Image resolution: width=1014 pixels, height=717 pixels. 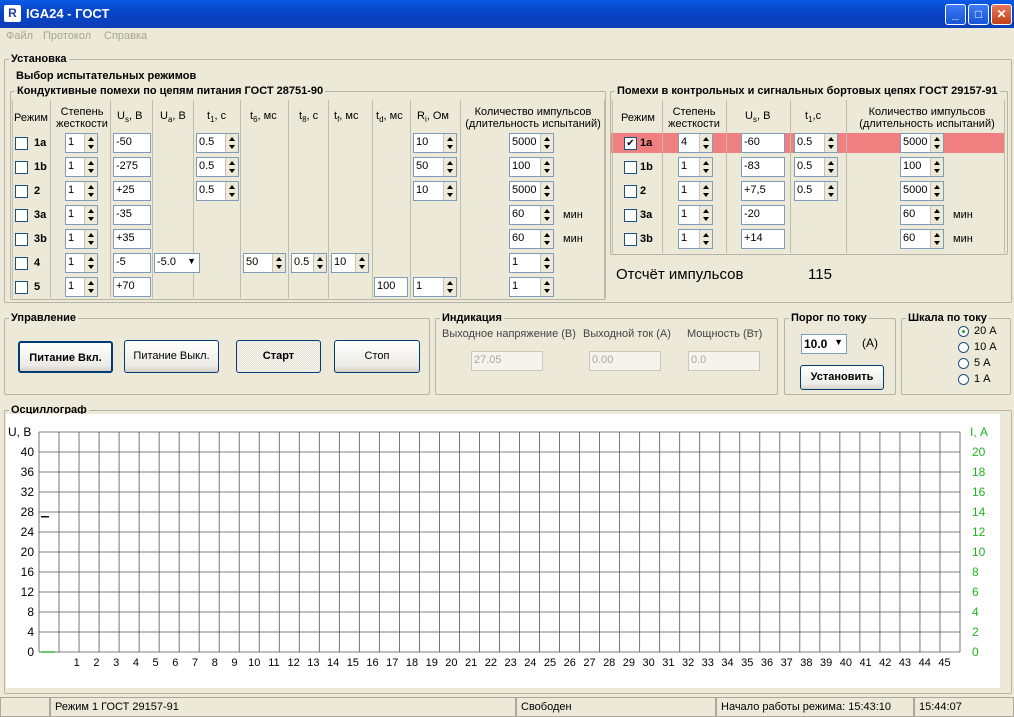 I want to click on us-field: +35, so click(x=132, y=239).